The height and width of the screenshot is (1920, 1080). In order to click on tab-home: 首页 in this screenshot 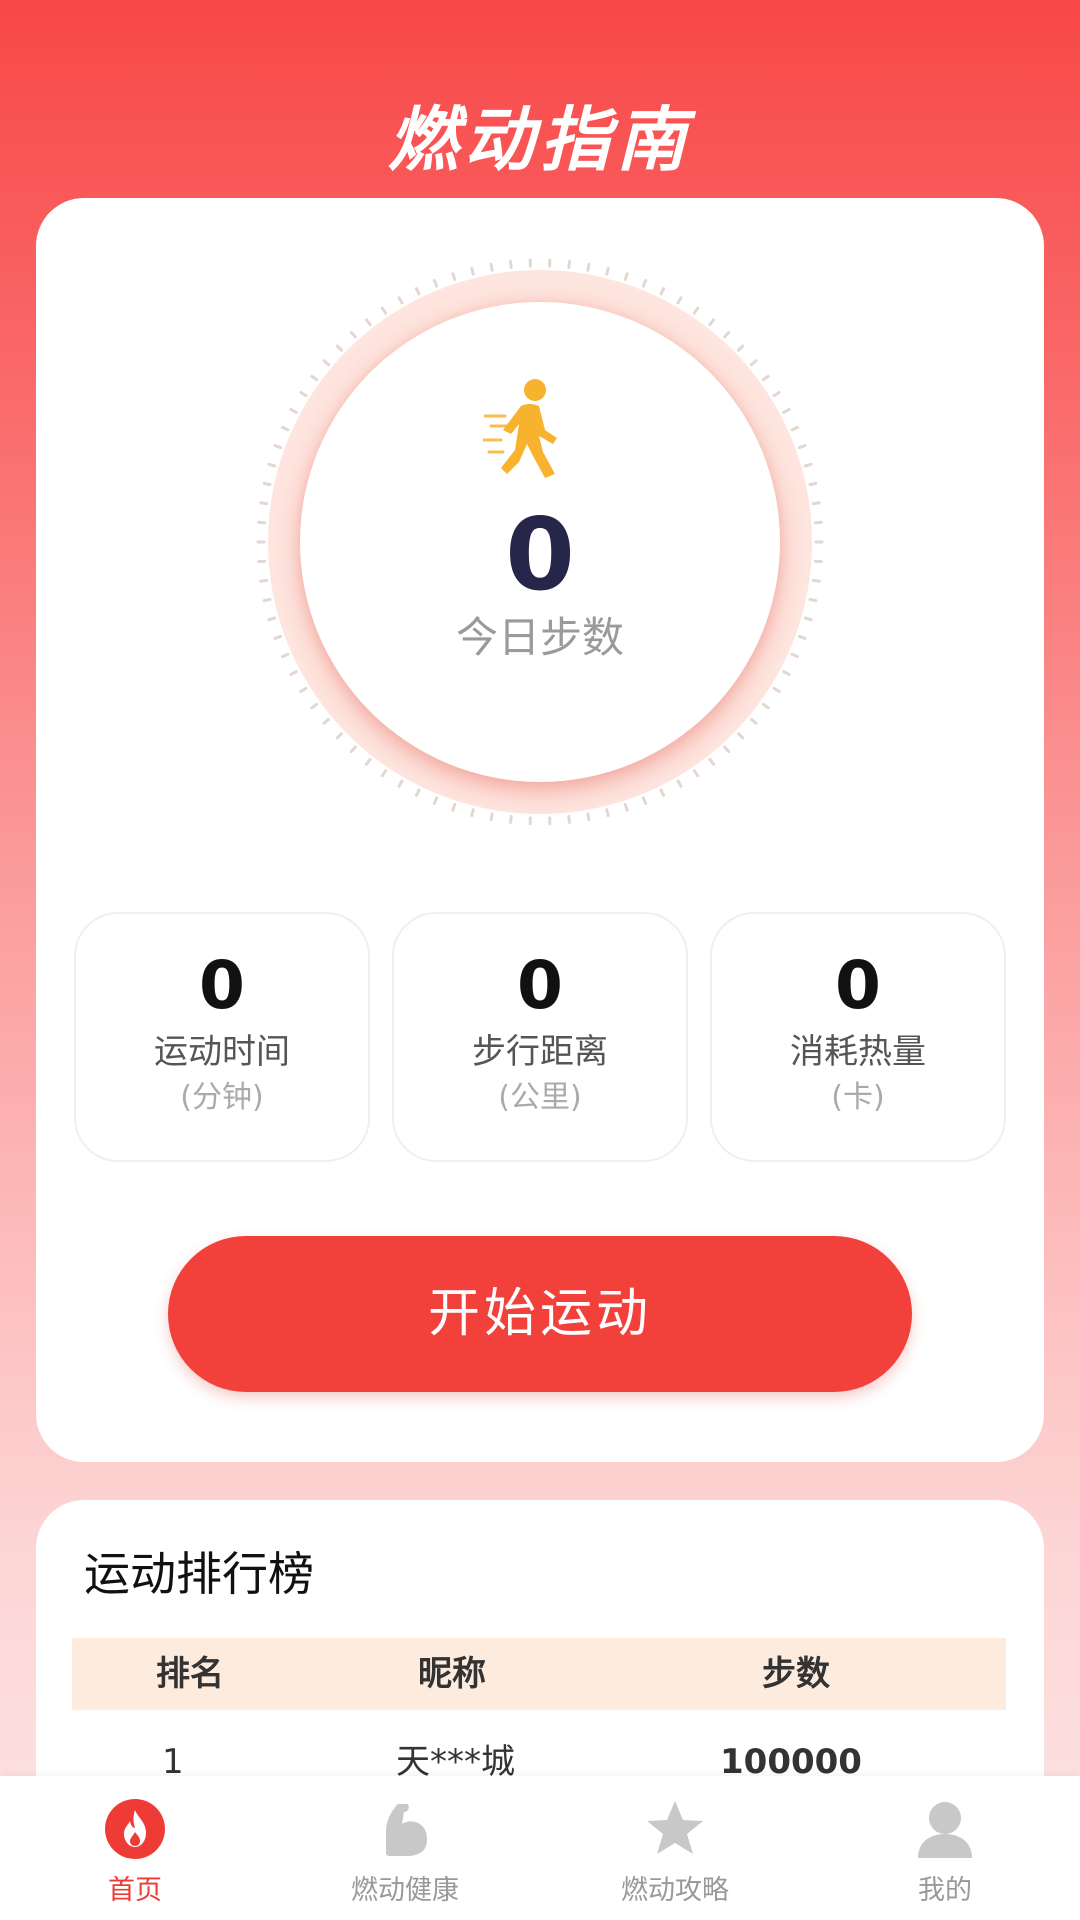, I will do `click(135, 1848)`.